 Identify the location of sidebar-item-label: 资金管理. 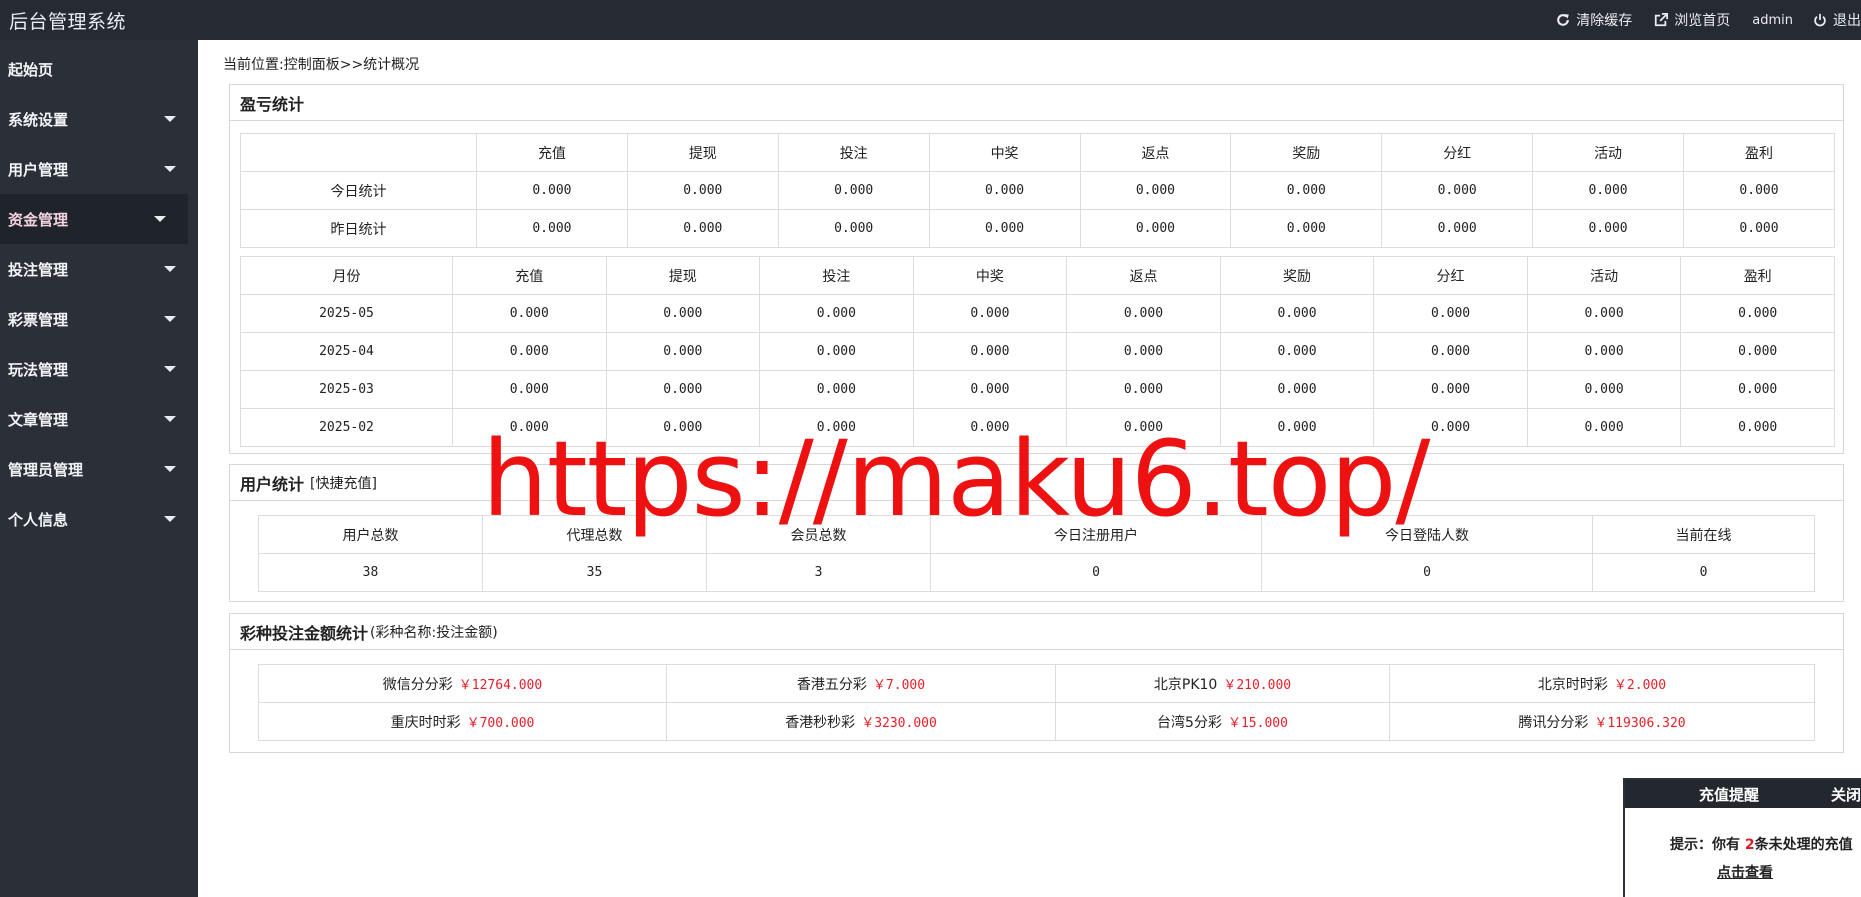
(38, 219).